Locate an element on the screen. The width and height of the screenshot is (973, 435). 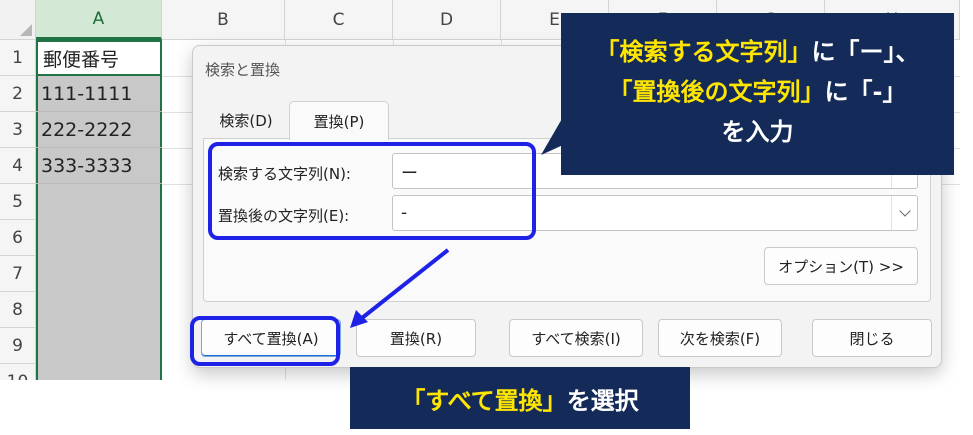
tab-replace: 置換(P) is located at coordinates (339, 120).